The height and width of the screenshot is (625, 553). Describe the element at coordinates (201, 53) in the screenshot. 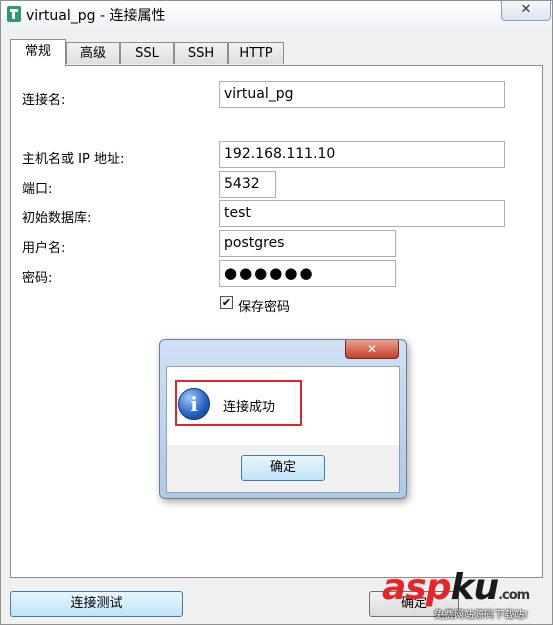

I see `tab-ssh: SSH` at that location.